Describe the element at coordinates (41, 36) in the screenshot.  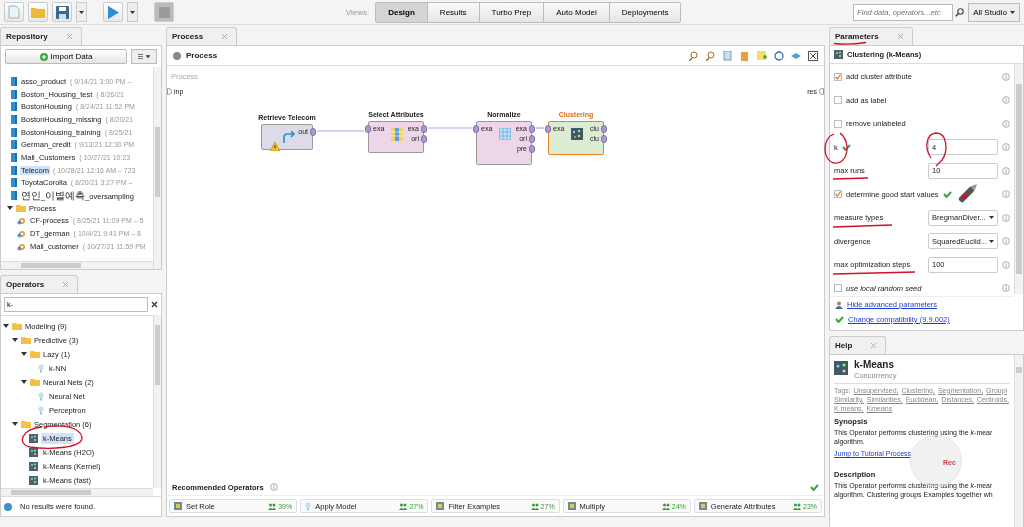
I see `panel-tab: Repository` at that location.